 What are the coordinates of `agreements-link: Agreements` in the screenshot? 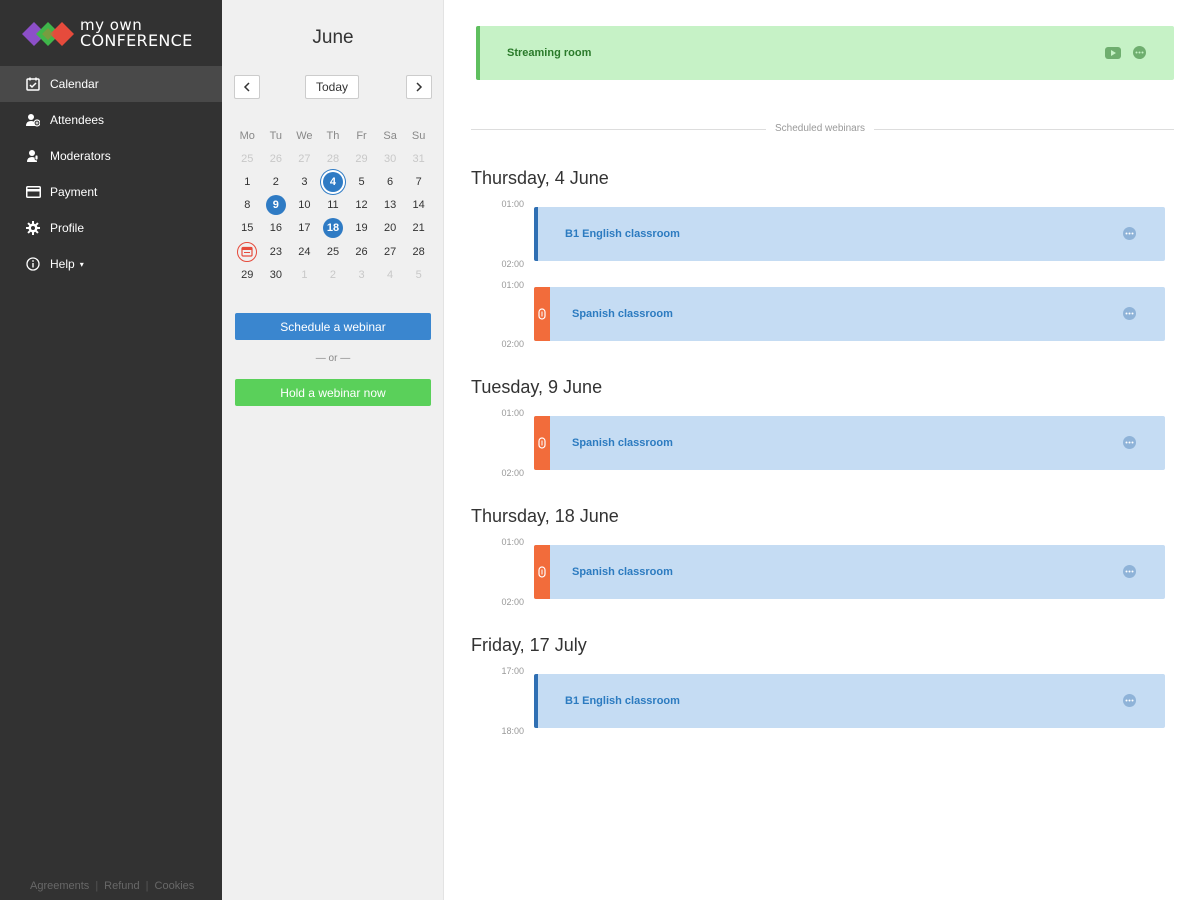 It's located at (59, 886).